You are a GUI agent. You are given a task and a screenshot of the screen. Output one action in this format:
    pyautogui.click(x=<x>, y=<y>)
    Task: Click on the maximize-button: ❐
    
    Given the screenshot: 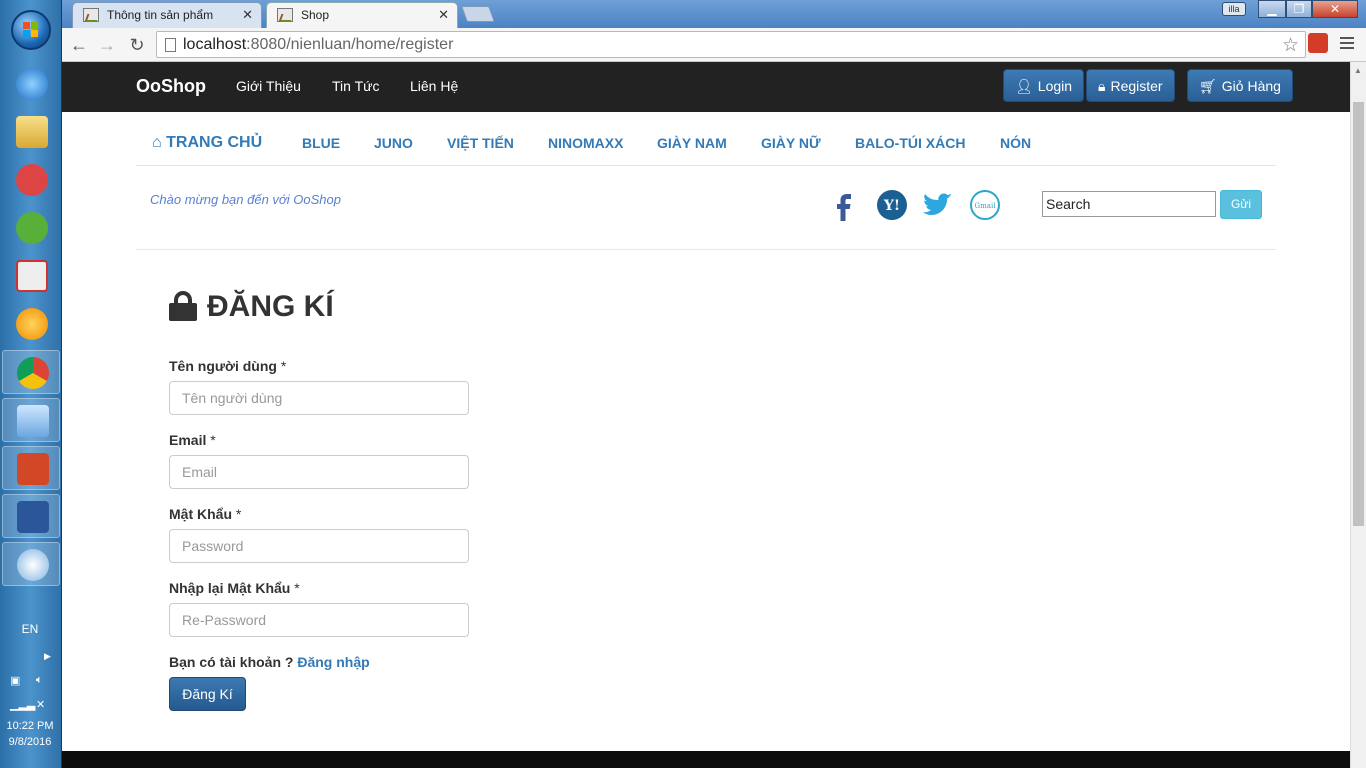 What is the action you would take?
    pyautogui.click(x=1299, y=9)
    